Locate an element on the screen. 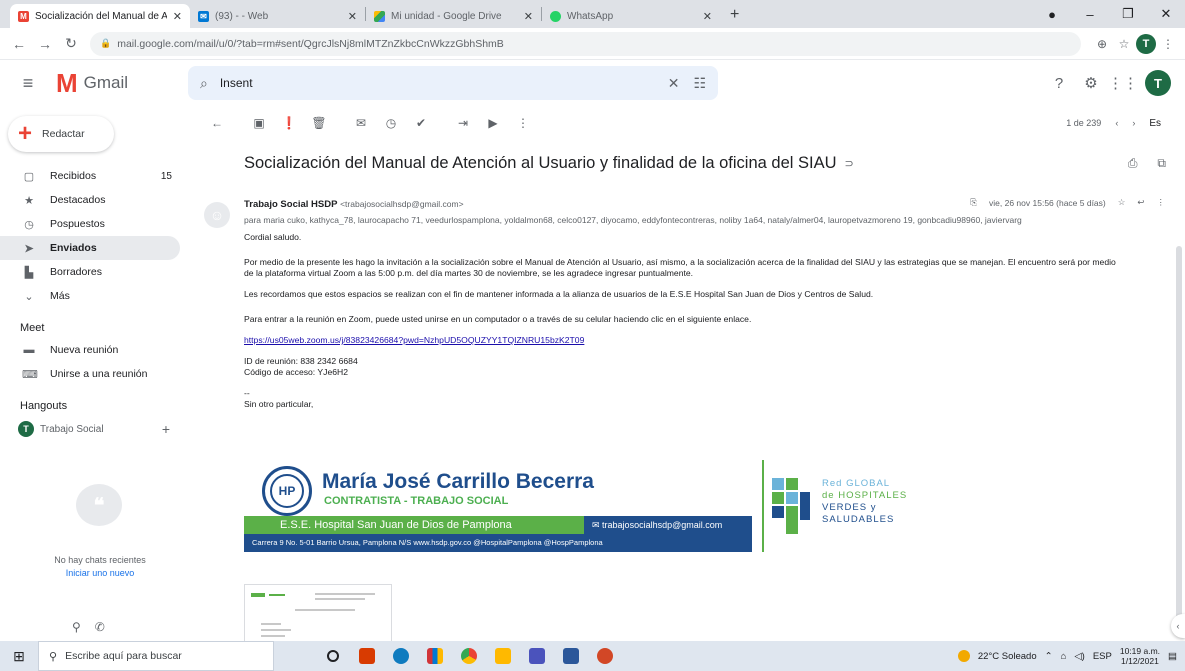 This screenshot has height=671, width=1185. gmail-logo: M Gmail is located at coordinates (121, 83).